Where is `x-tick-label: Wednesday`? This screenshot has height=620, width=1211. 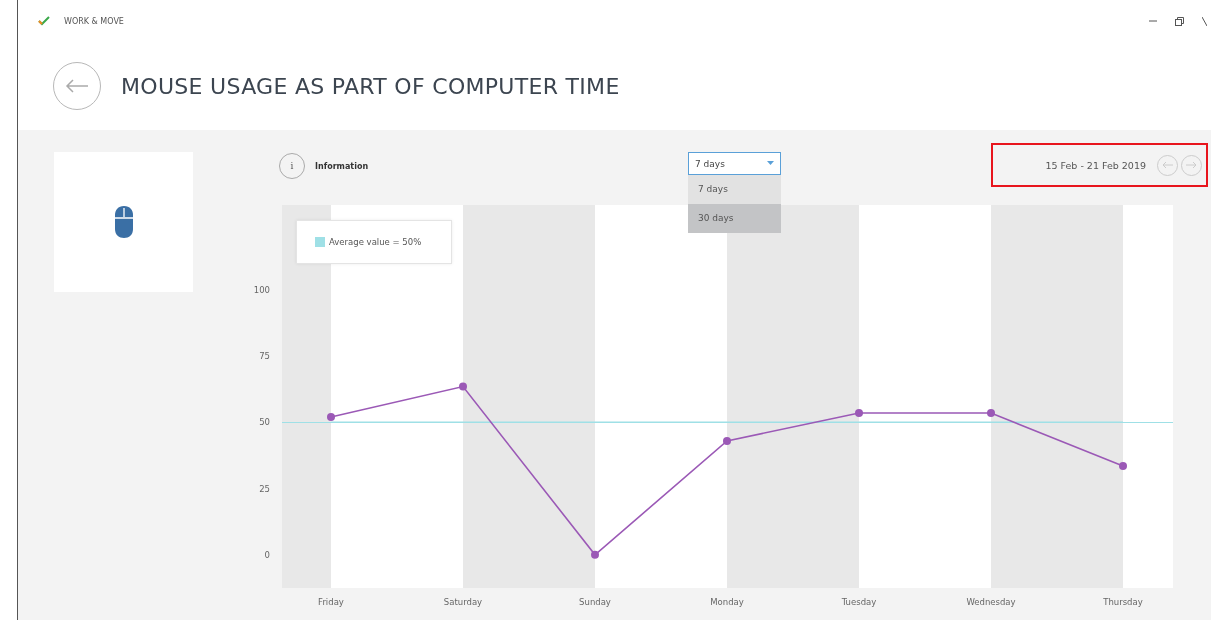
x-tick-label: Wednesday is located at coordinates (991, 602).